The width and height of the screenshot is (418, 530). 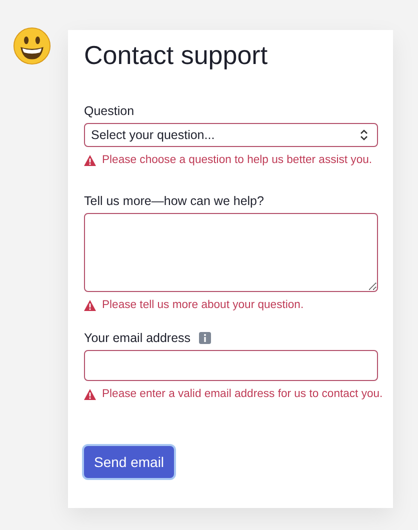 I want to click on send-email-button: Send email, so click(x=129, y=462).